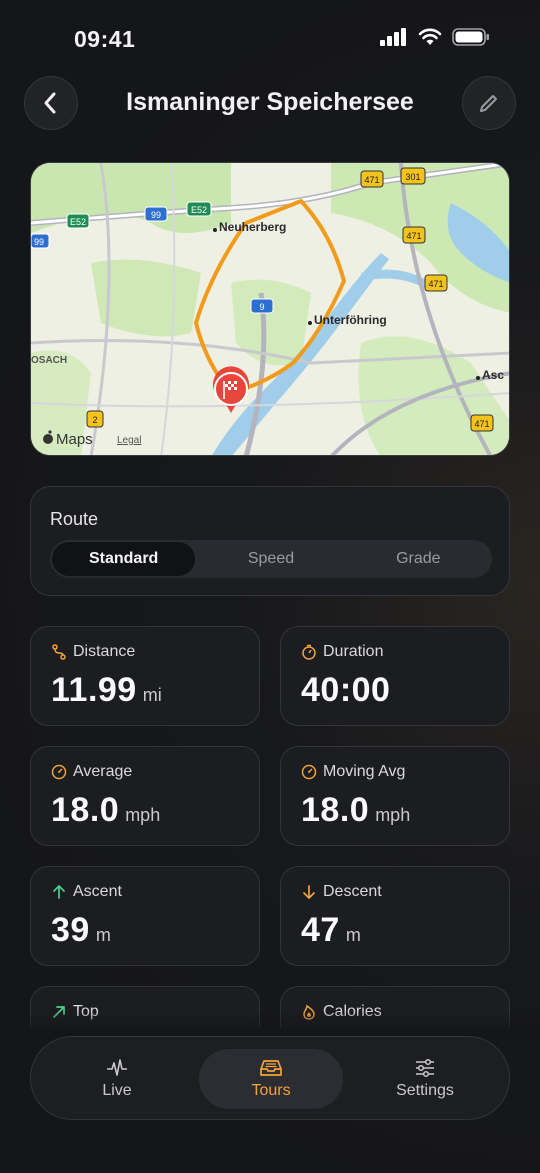 The image size is (540, 1173). I want to click on place-unterfoehring: Unterföhring, so click(350, 320).